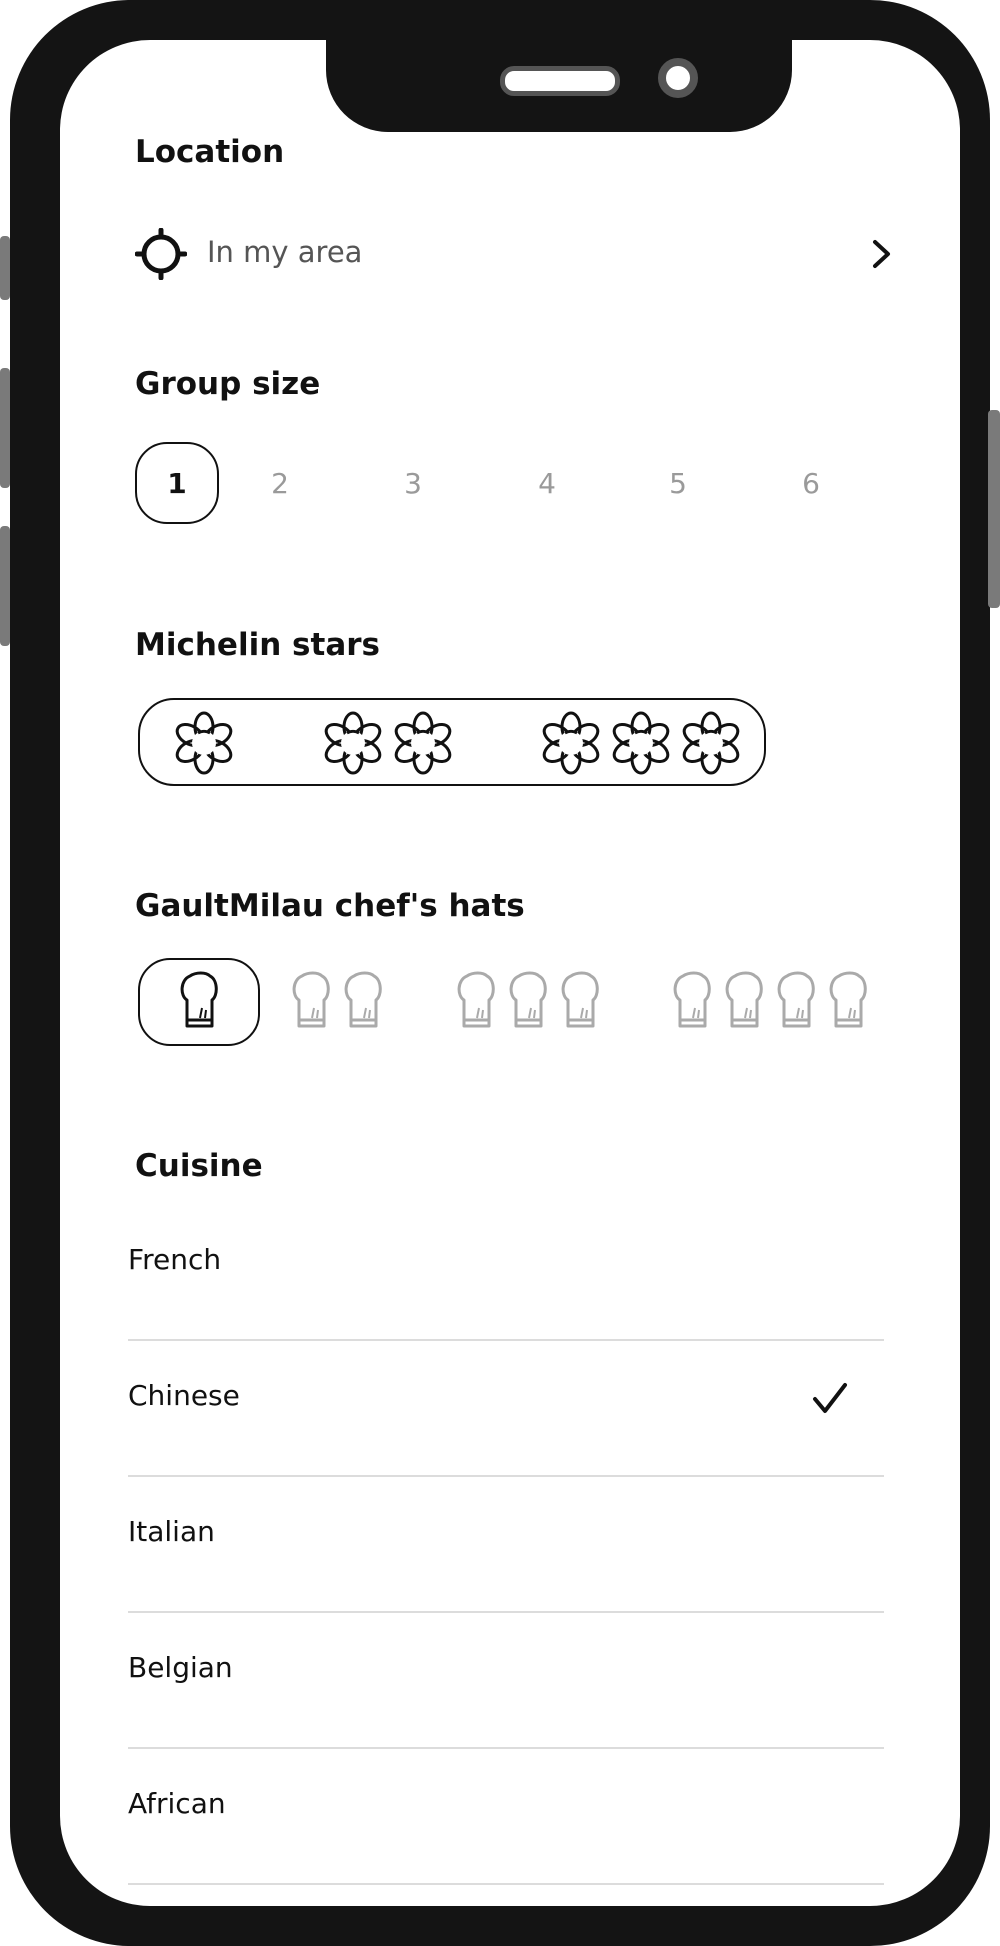 The image size is (1000, 1946). Describe the element at coordinates (506, 1681) in the screenshot. I see `cuisine-item-belgian: Belgian` at that location.